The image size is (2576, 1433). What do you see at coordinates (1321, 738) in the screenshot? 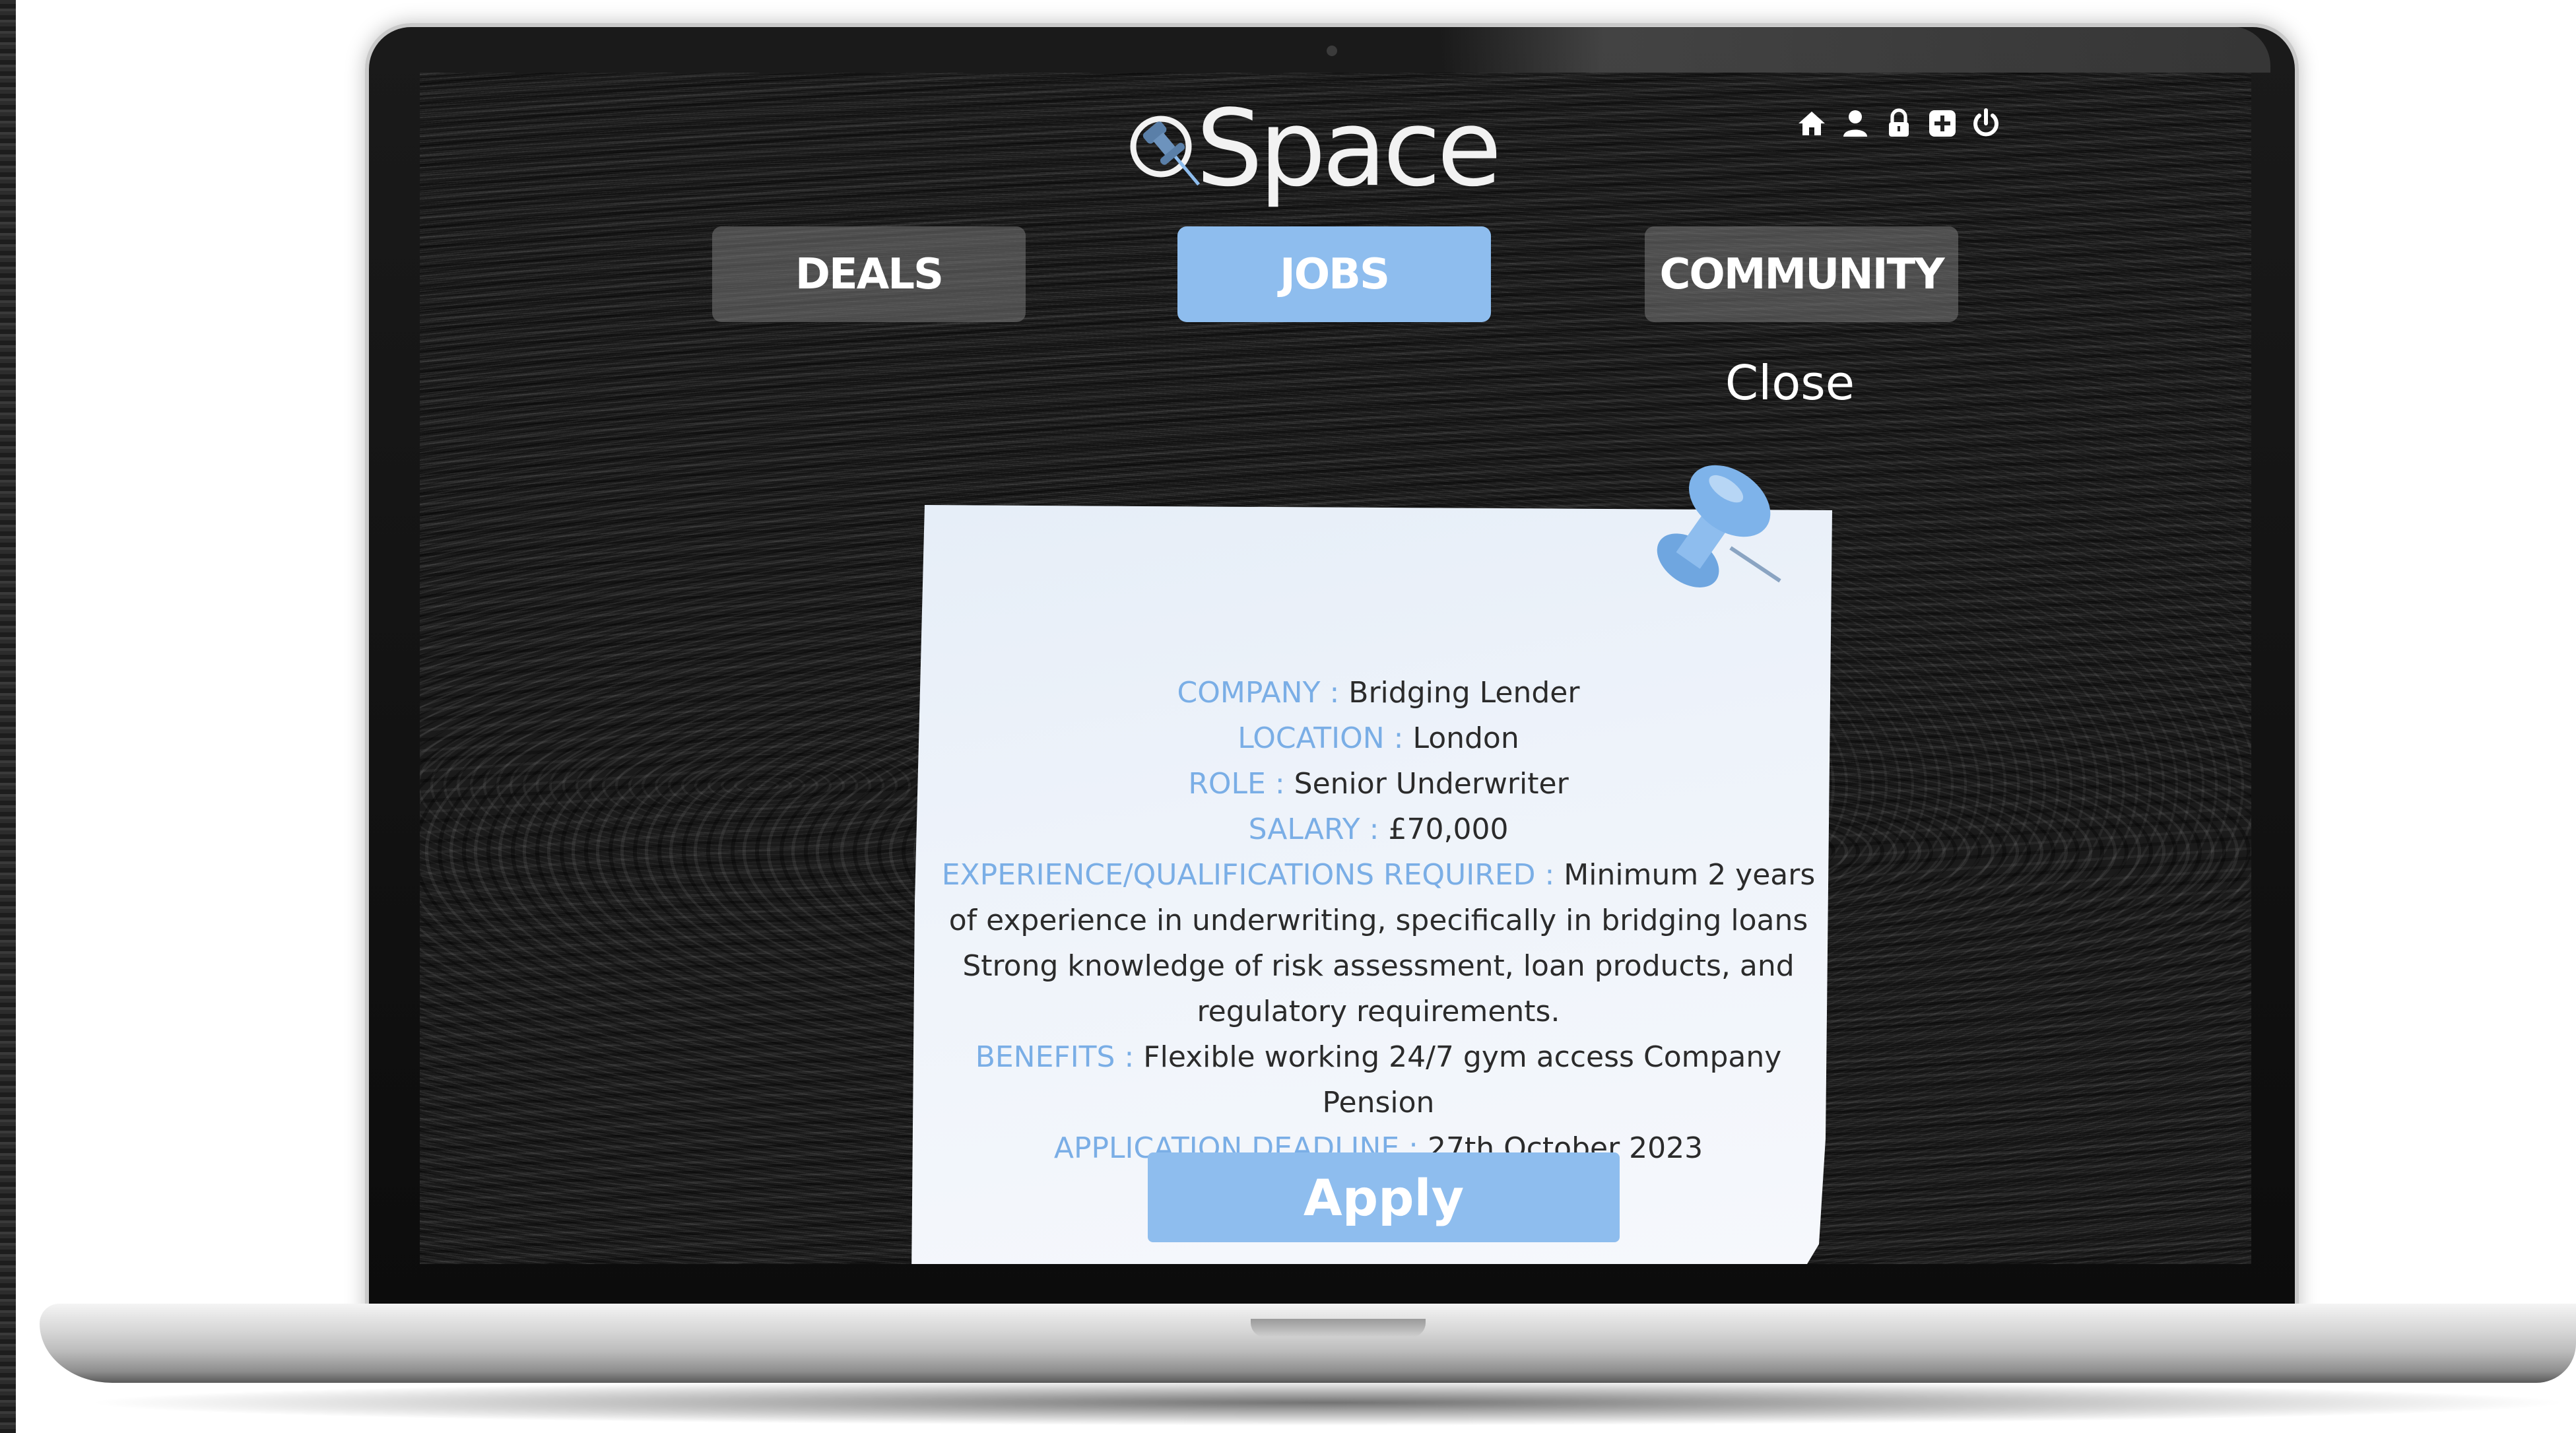
I see `location-label: LOCATION :` at bounding box center [1321, 738].